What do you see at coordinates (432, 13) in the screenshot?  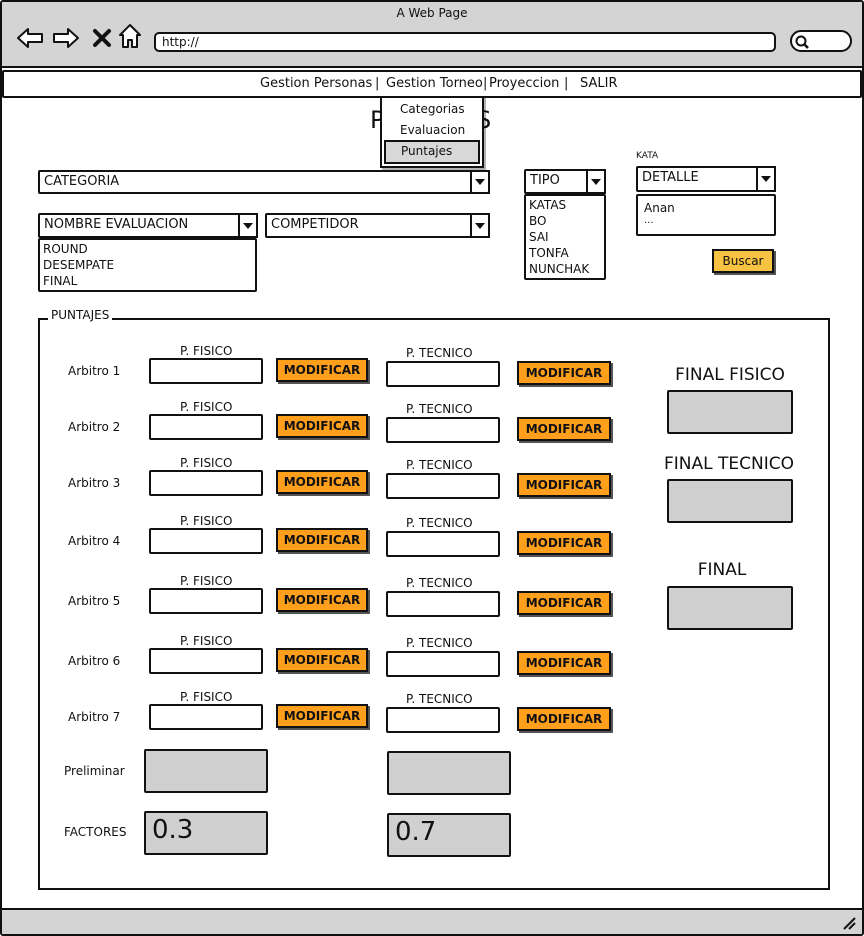 I see `window-title: A Web Page` at bounding box center [432, 13].